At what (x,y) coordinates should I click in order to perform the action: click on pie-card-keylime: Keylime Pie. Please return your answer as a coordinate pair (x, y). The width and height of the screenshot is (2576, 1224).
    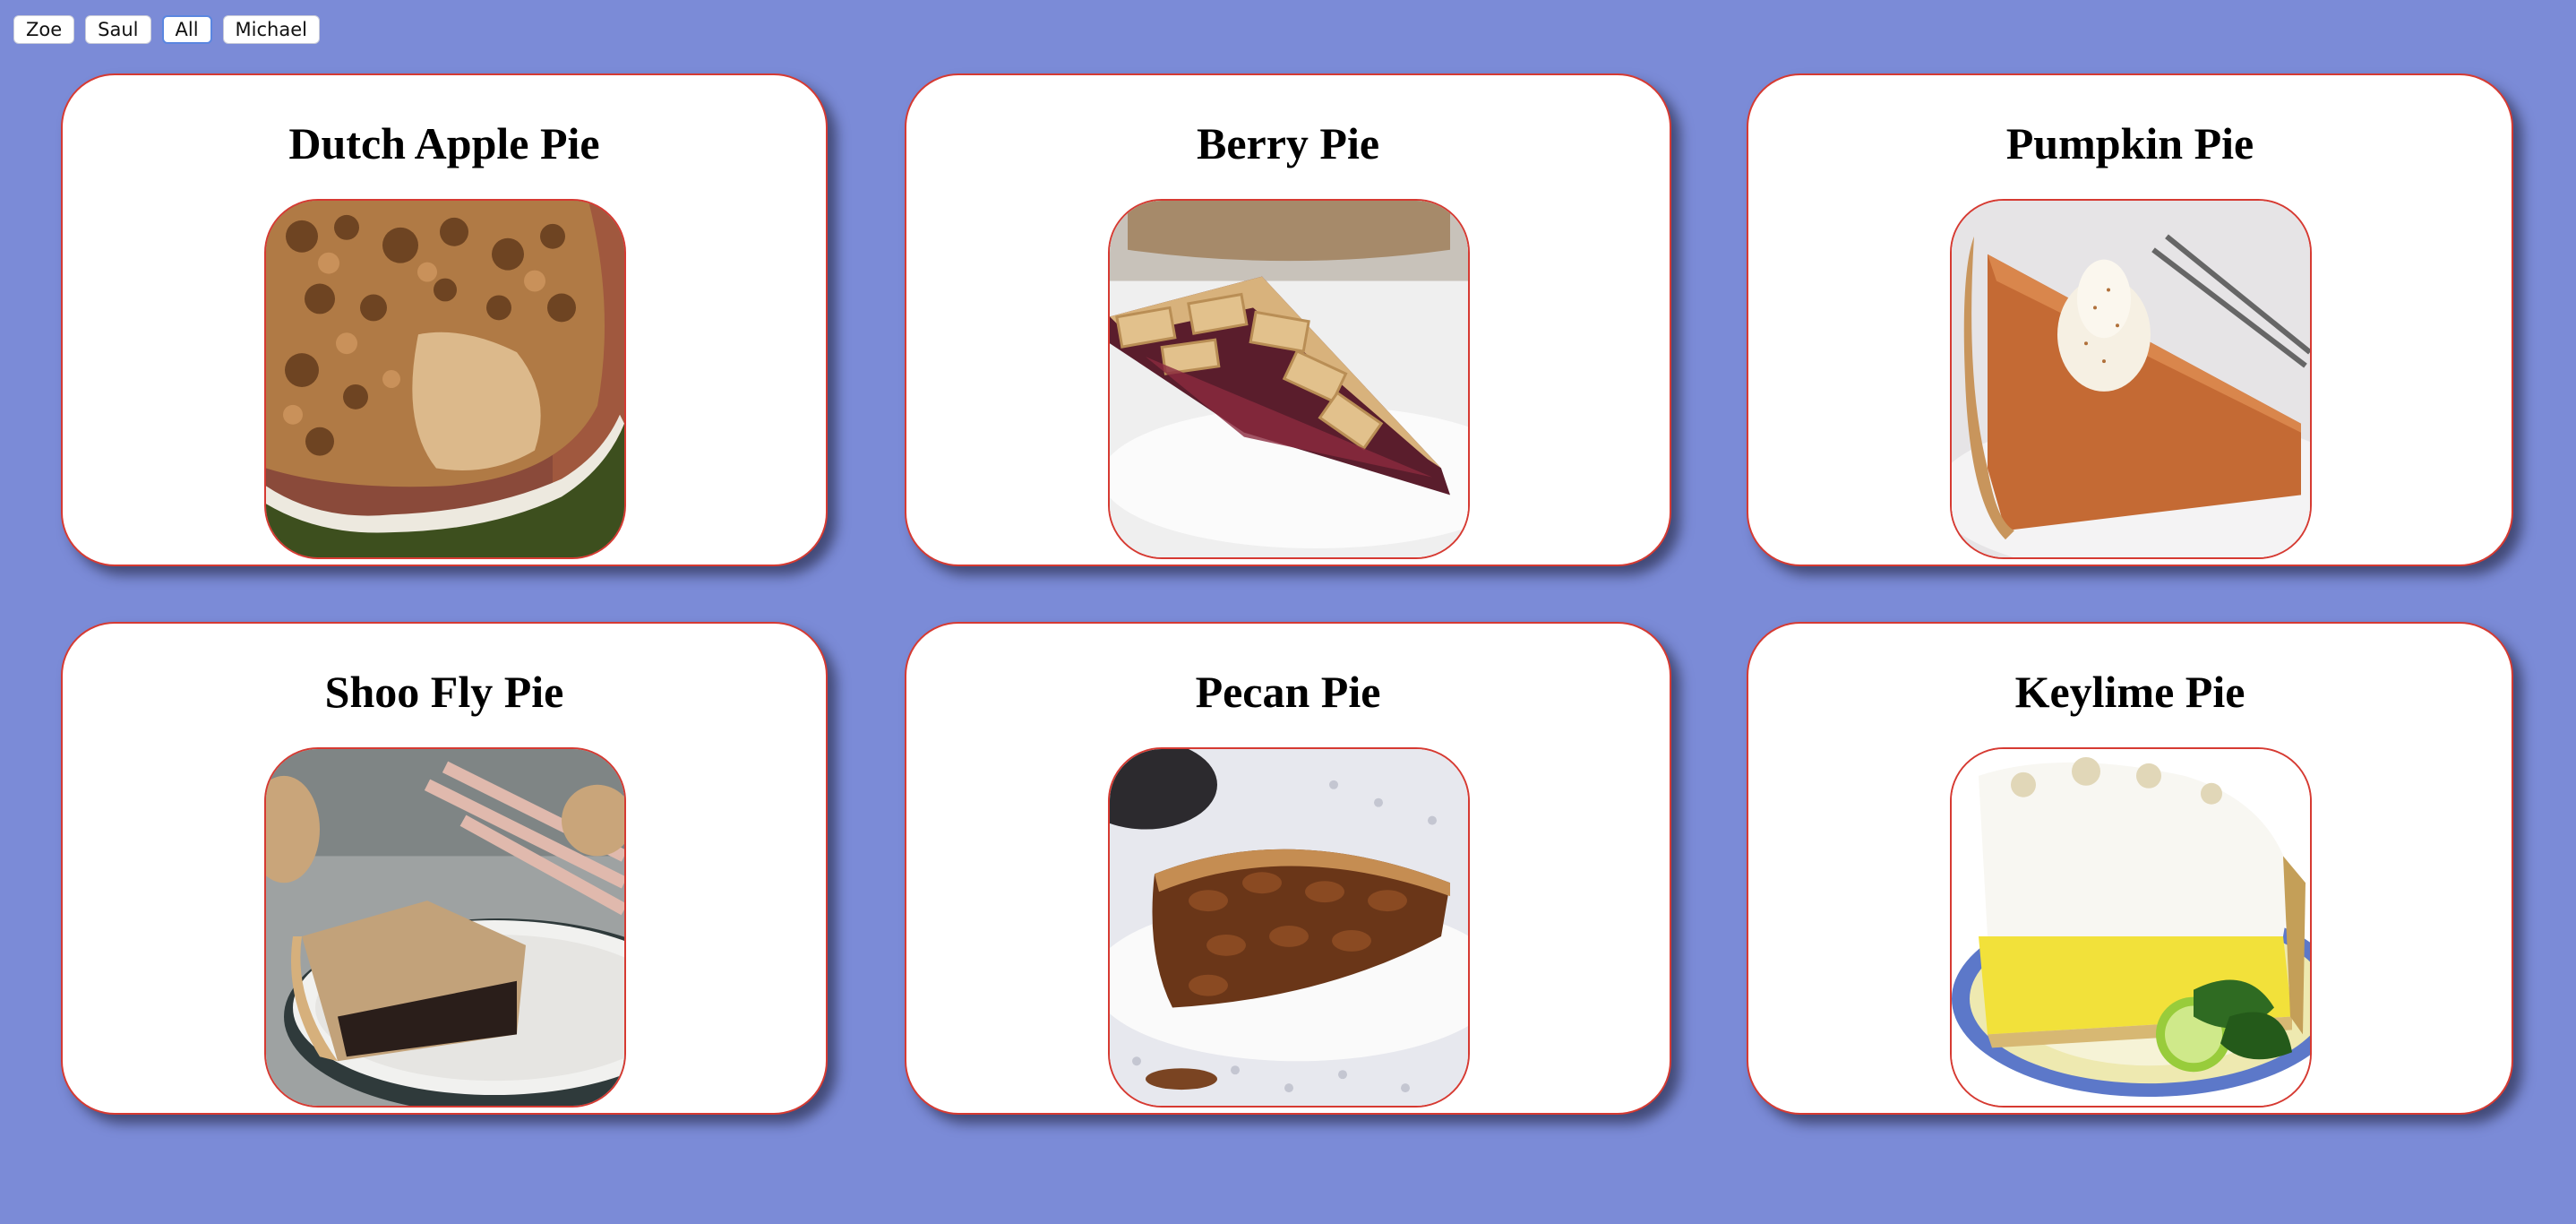
    Looking at the image, I should click on (2130, 868).